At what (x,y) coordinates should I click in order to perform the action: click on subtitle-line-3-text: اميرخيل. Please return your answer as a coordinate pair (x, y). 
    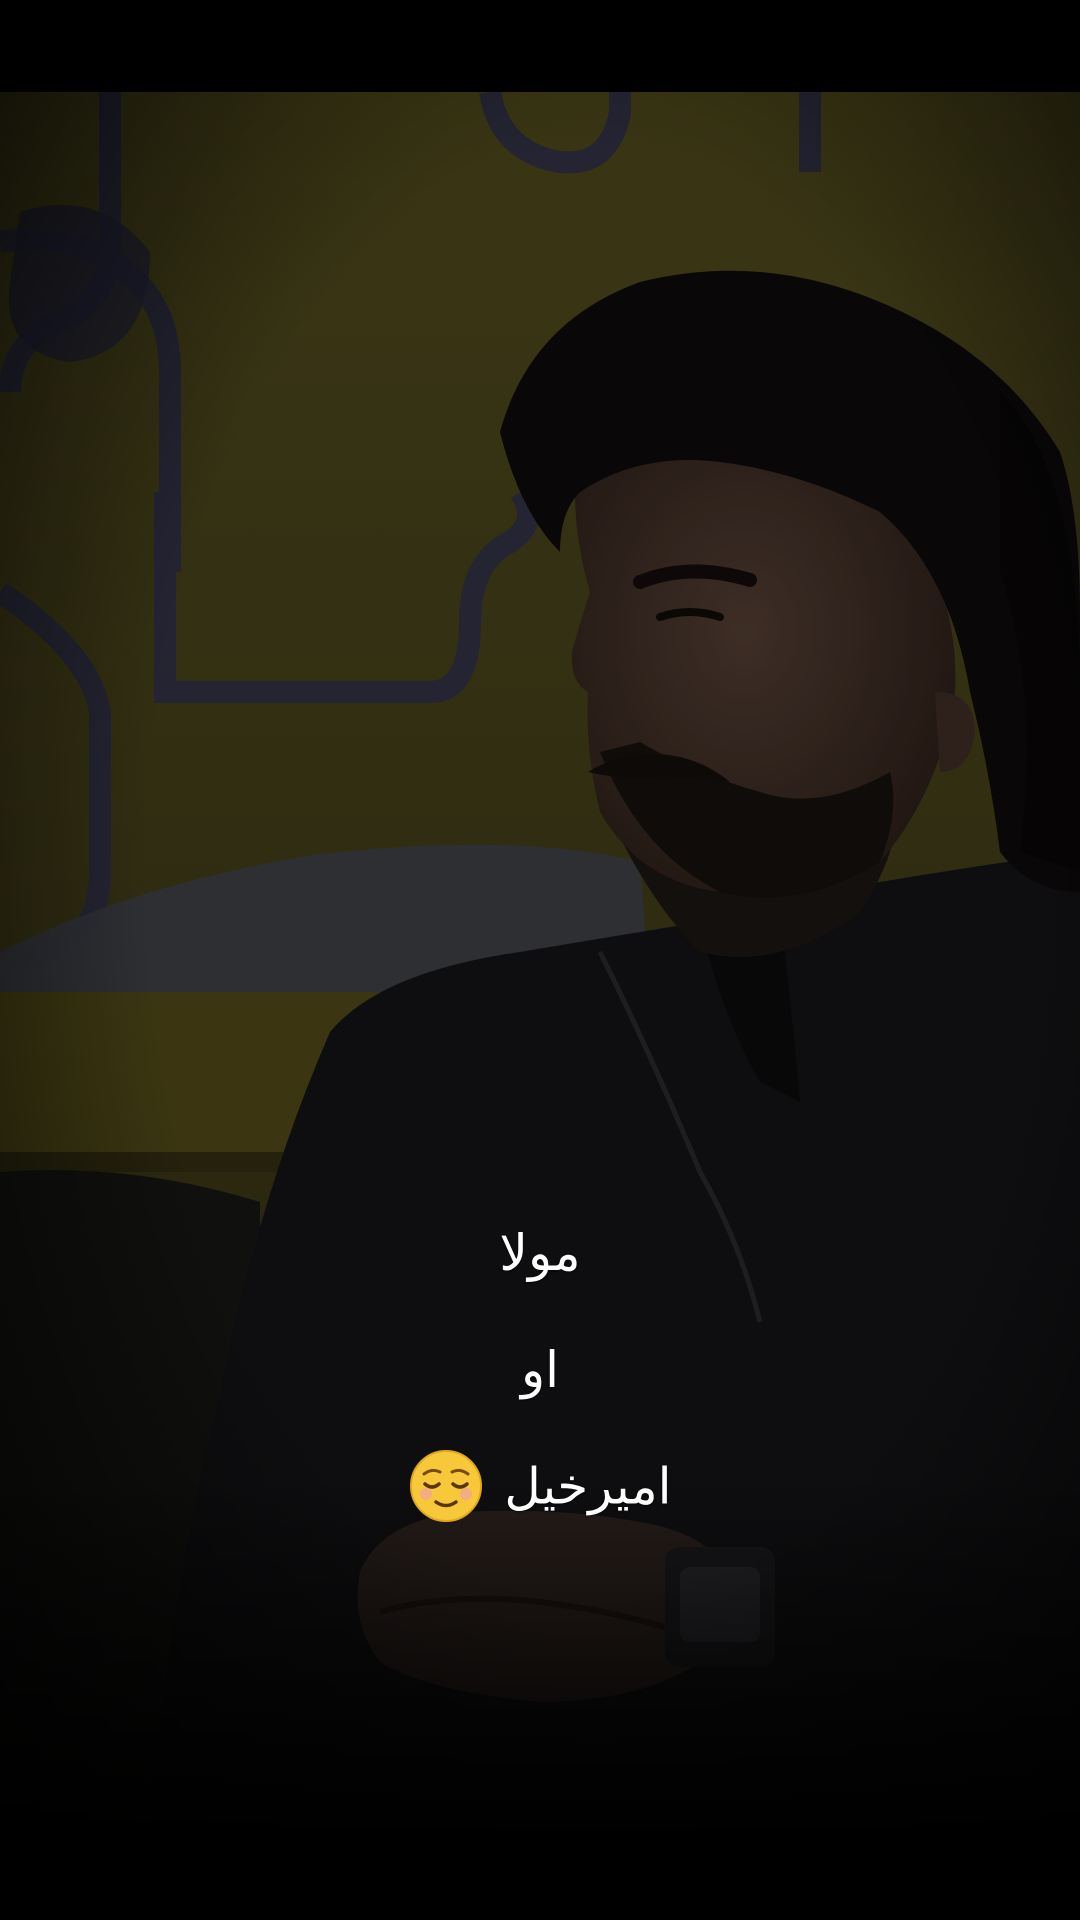
    Looking at the image, I should click on (588, 1486).